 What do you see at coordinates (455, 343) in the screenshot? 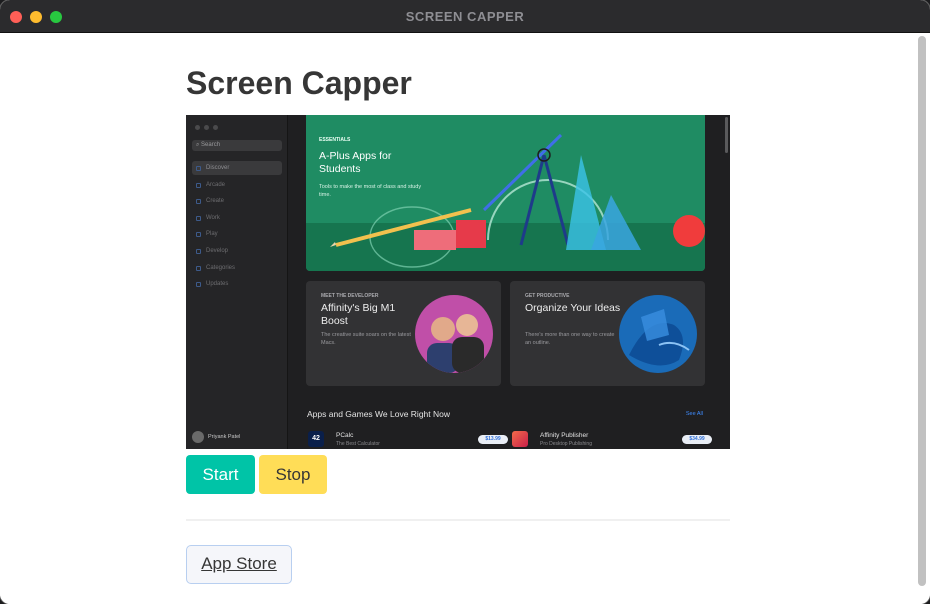
I see `people-photo-icon` at bounding box center [455, 343].